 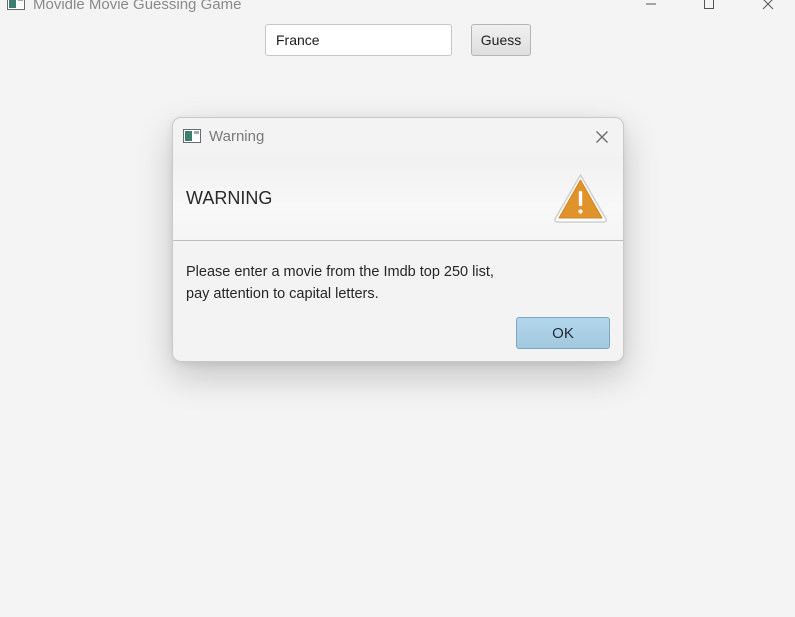 What do you see at coordinates (358, 40) in the screenshot?
I see `movie-guess-input` at bounding box center [358, 40].